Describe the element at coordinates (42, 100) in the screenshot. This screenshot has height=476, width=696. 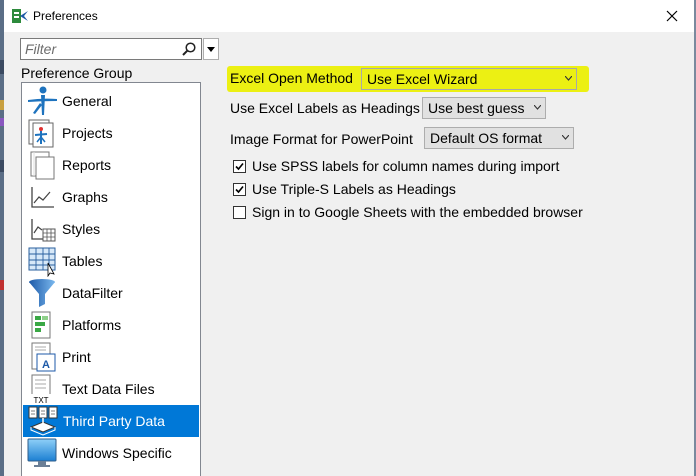
I see `general-icon` at that location.